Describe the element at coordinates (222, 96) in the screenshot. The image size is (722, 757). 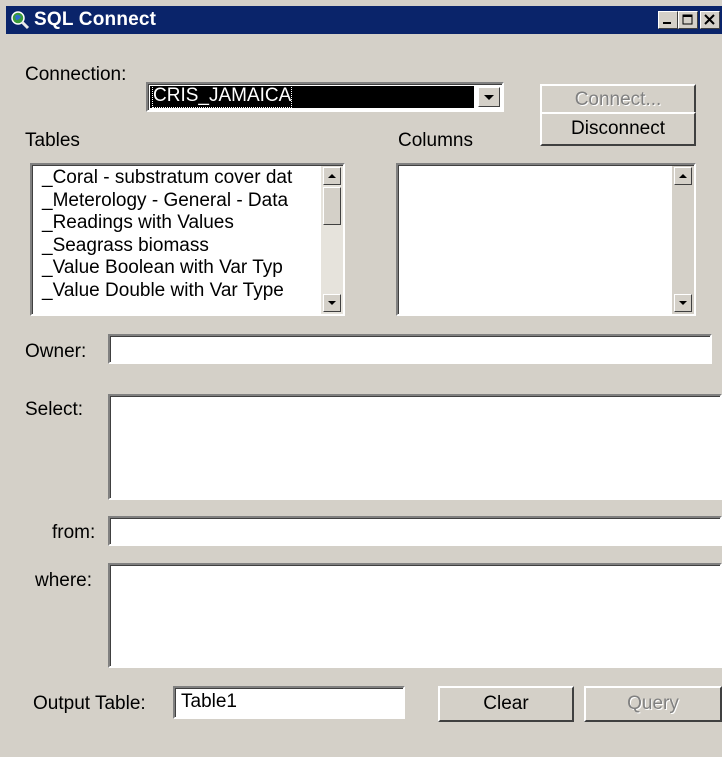
I see `connection-value: CRIS_JAMAICA` at that location.